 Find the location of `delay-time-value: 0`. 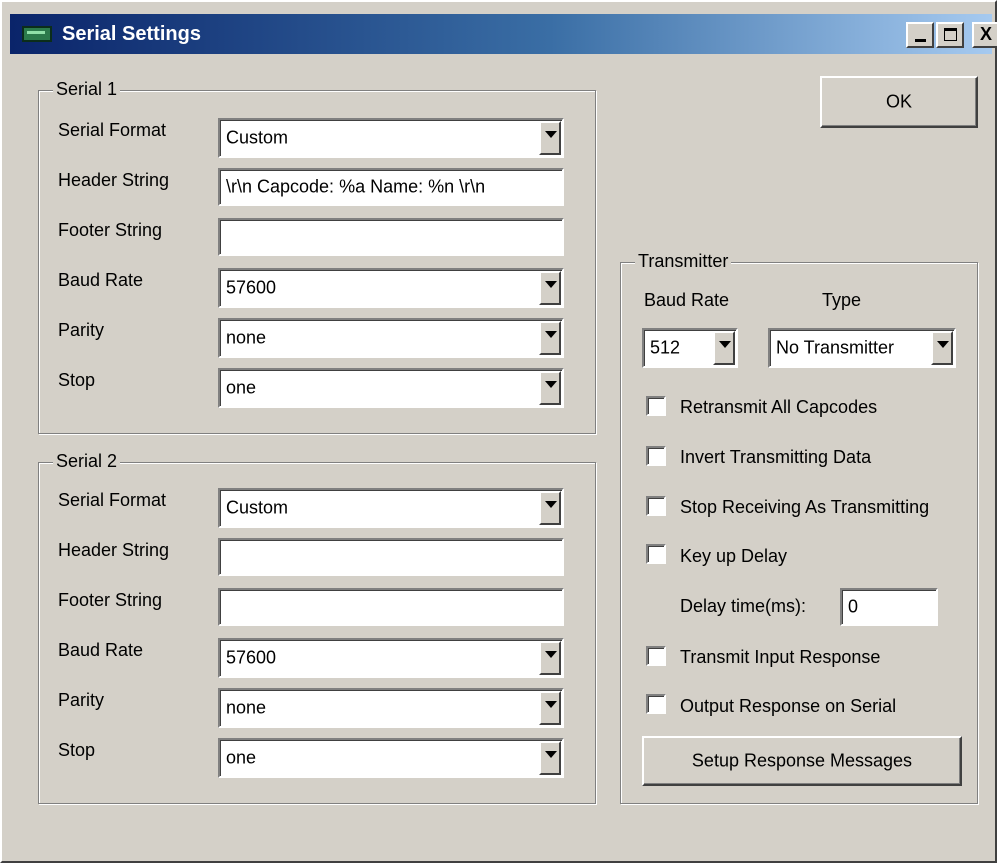

delay-time-value: 0 is located at coordinates (853, 606).